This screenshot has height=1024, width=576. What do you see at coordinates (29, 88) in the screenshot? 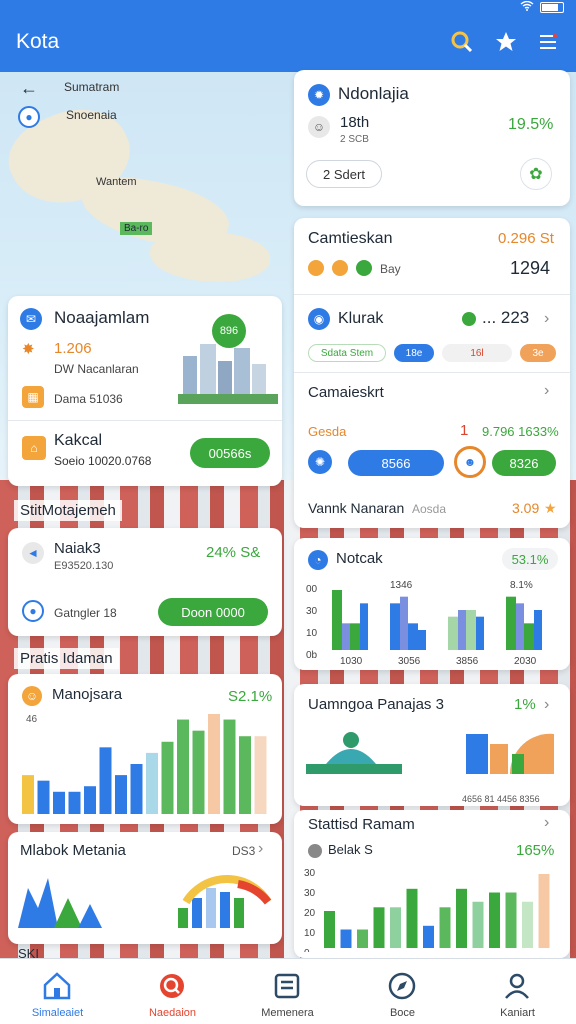
I see `back-arrow-icon: ←` at bounding box center [29, 88].